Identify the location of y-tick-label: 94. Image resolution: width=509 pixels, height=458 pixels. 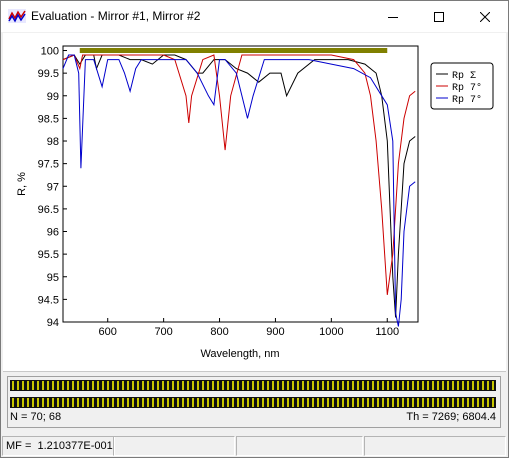
(53, 323).